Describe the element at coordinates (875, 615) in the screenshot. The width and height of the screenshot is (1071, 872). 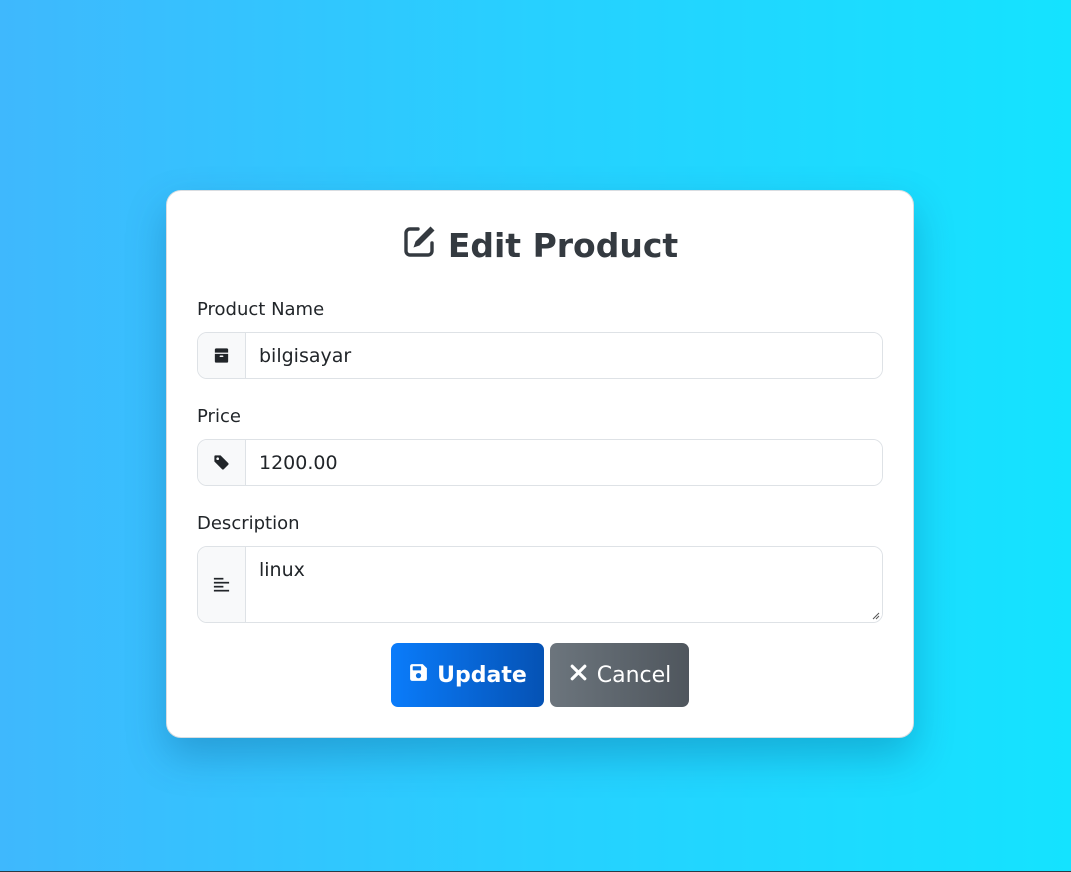
I see `resize-grip-icon` at that location.